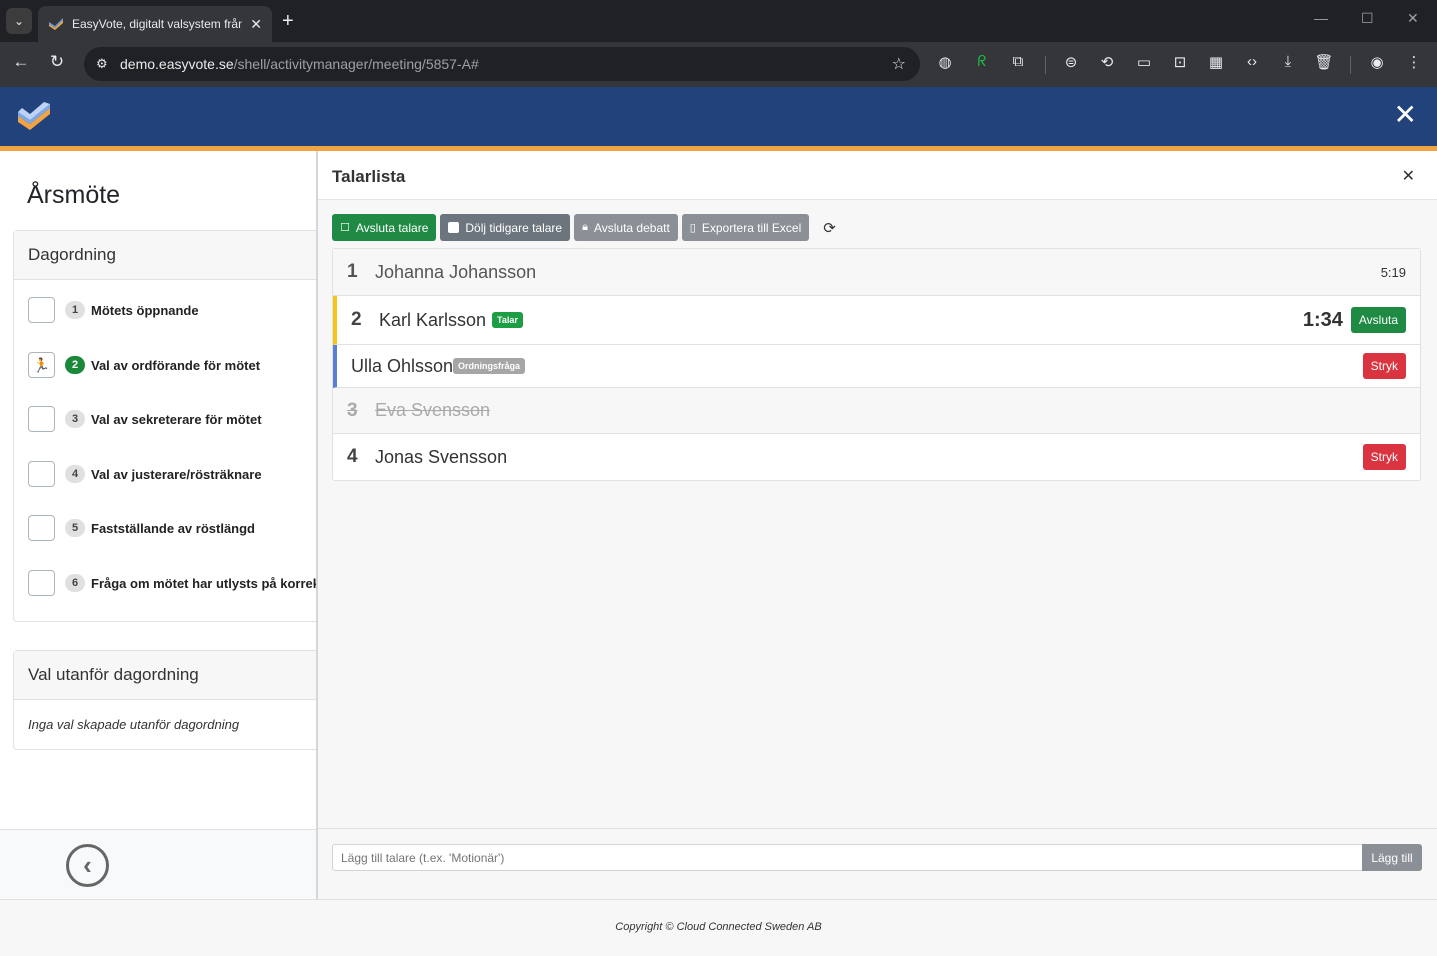  I want to click on back-chevron-icon: ‹, so click(87, 865).